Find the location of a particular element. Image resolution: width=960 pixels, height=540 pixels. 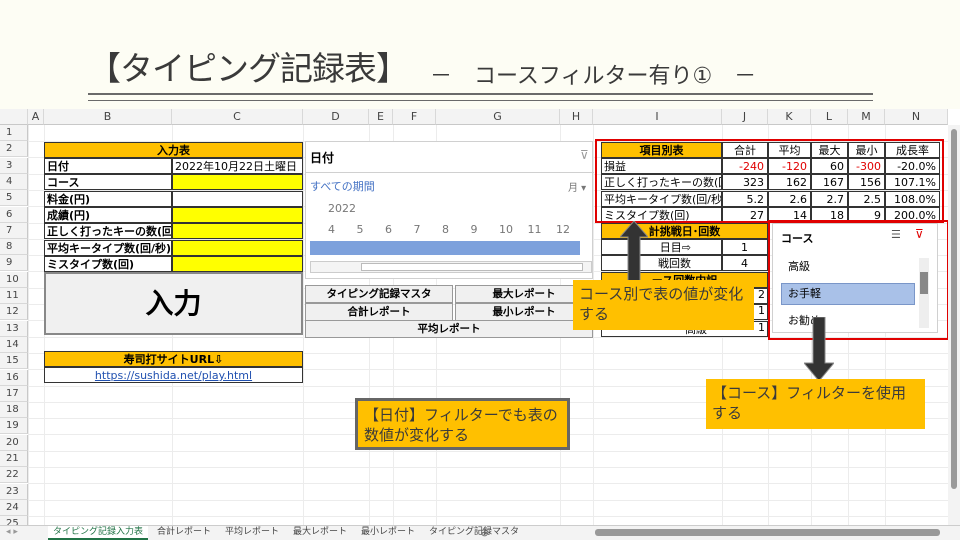

course-count-value: 1 is located at coordinates (761, 311).